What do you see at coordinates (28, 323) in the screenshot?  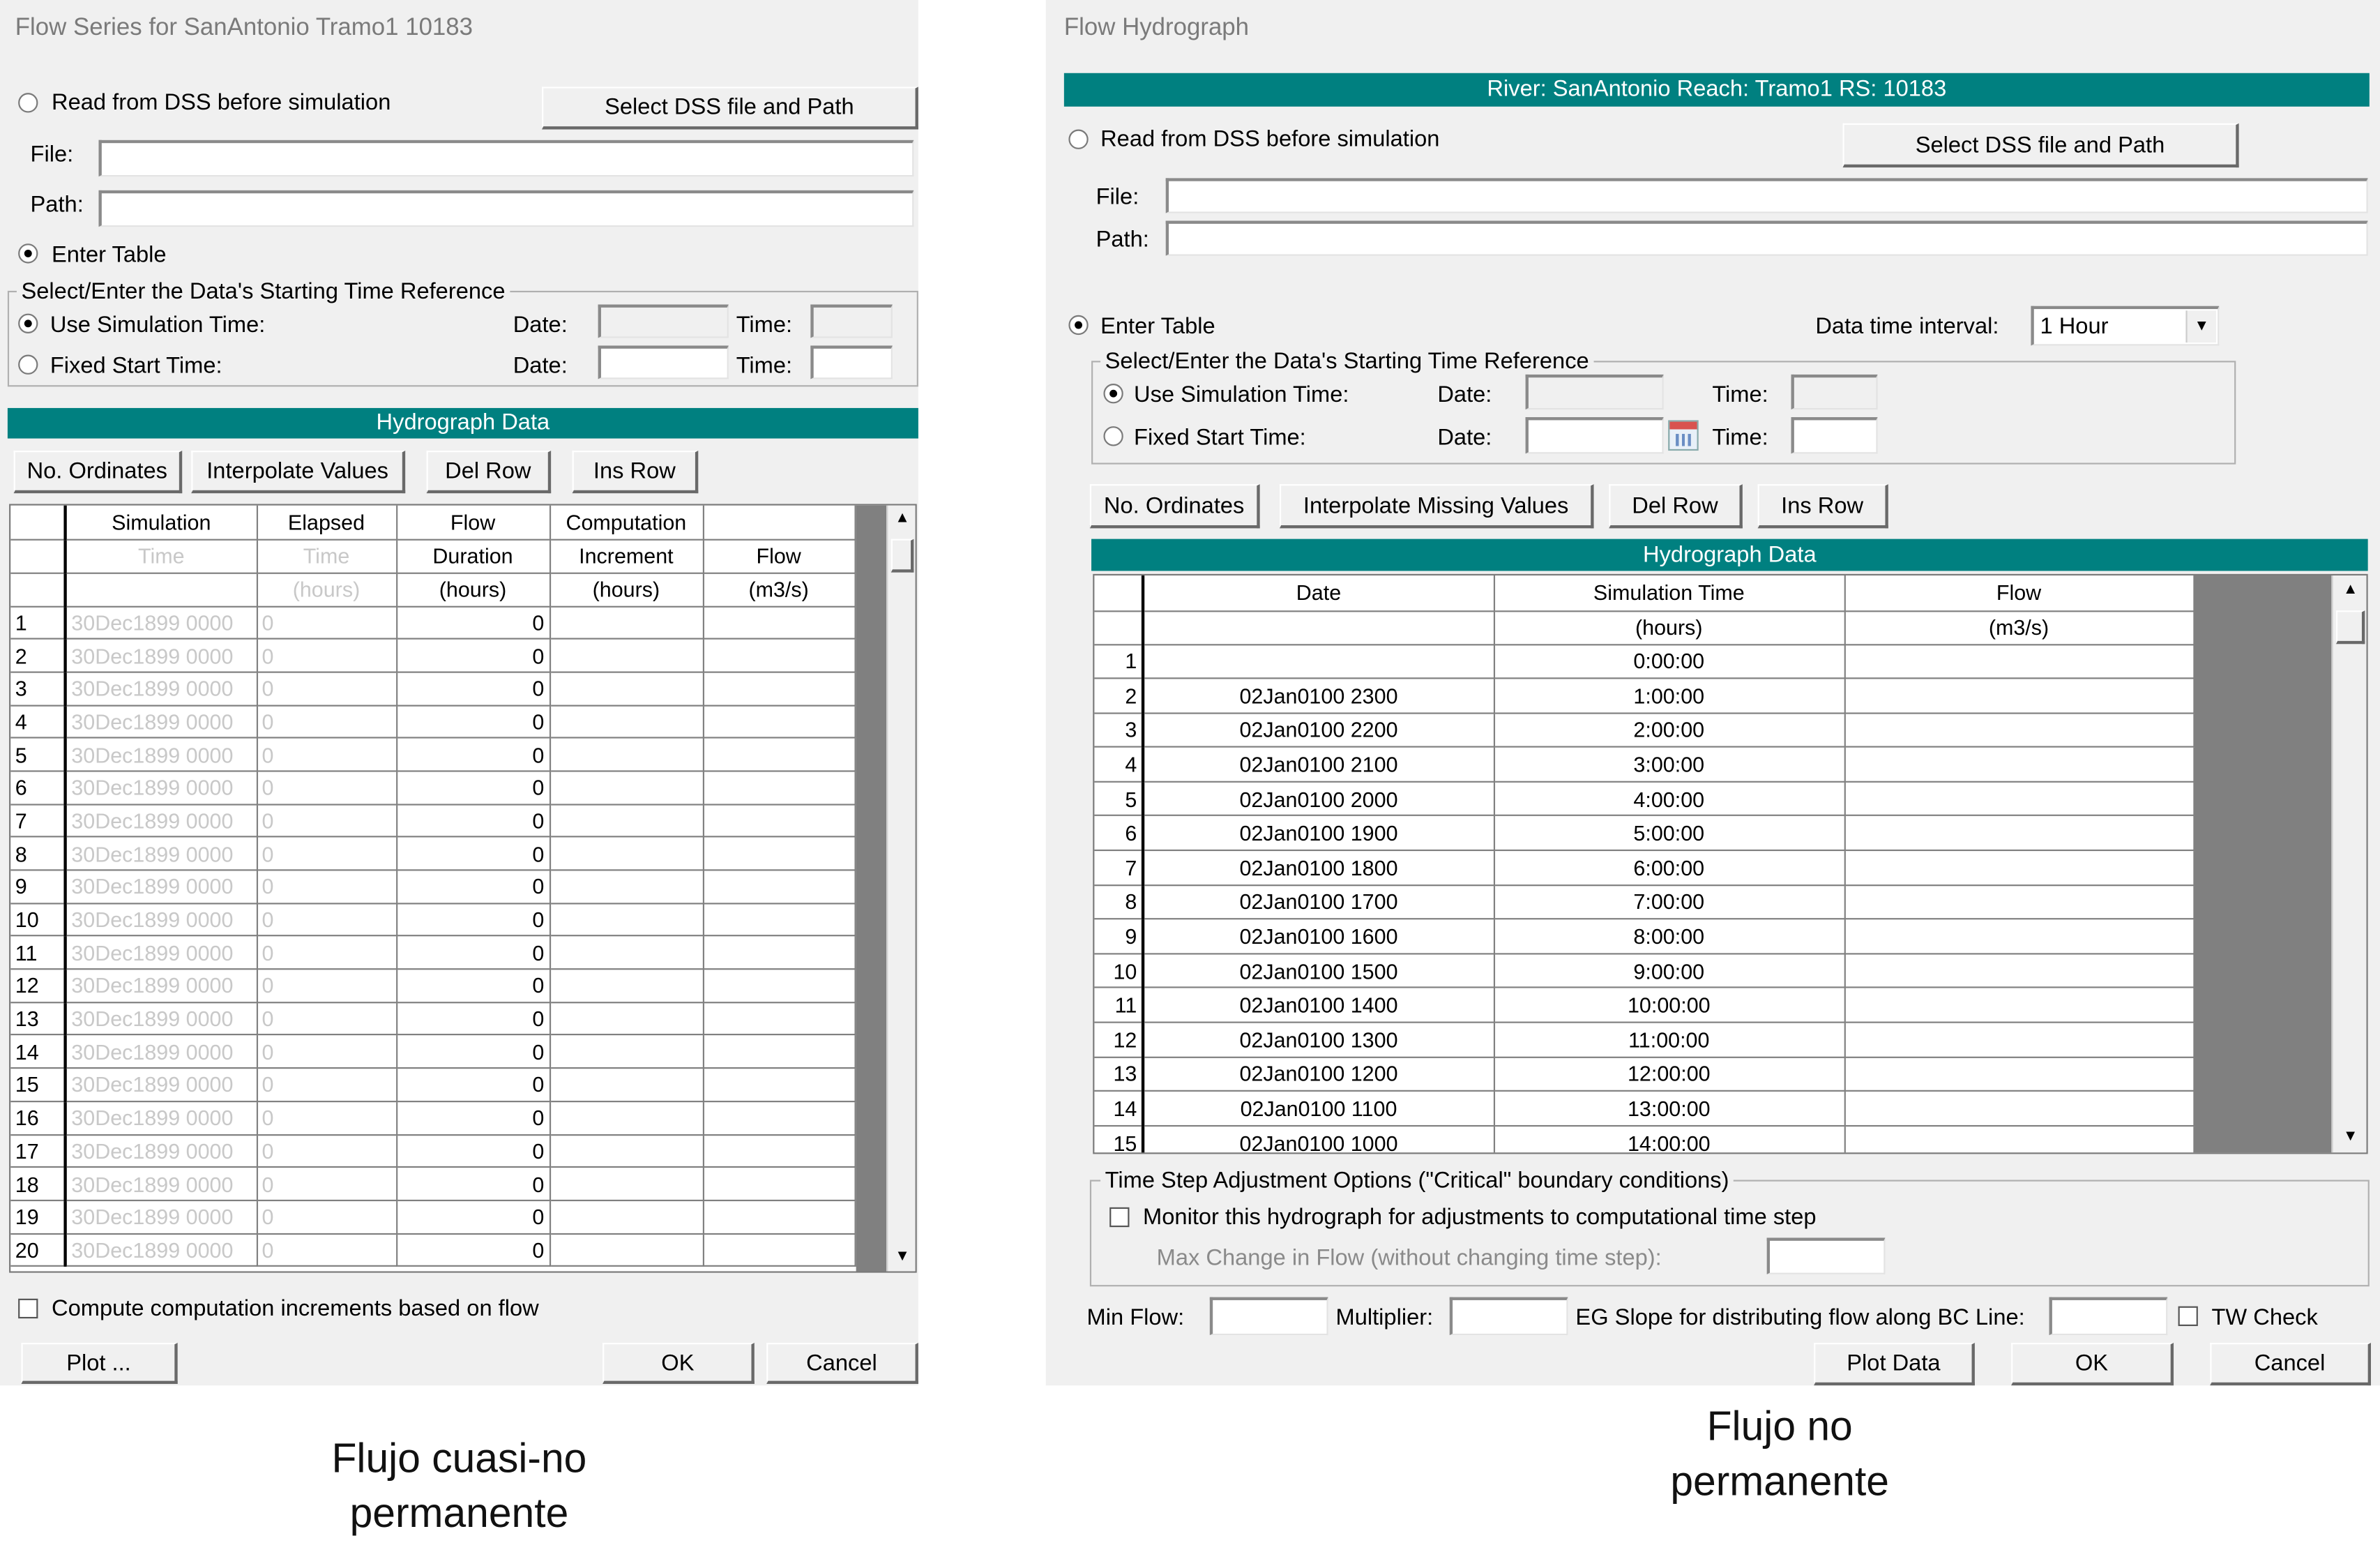 I see `use-sim-time-radio` at bounding box center [28, 323].